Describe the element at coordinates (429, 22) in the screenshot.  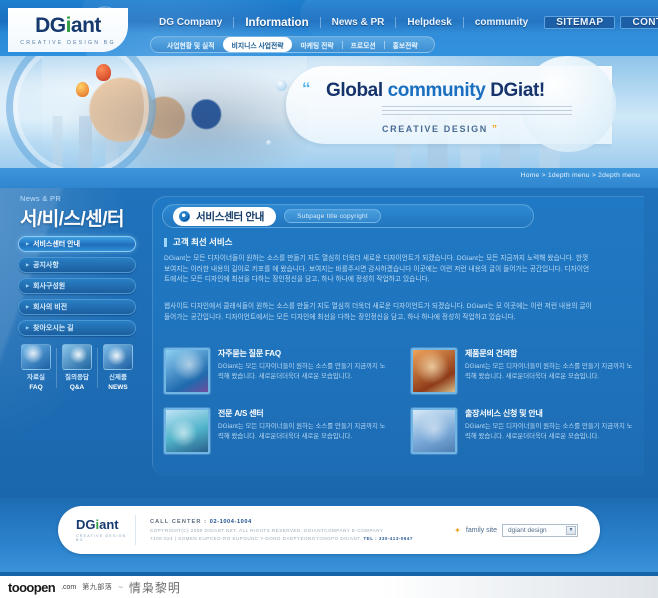
I see `nav-item-helpdesk: Helpdesk` at that location.